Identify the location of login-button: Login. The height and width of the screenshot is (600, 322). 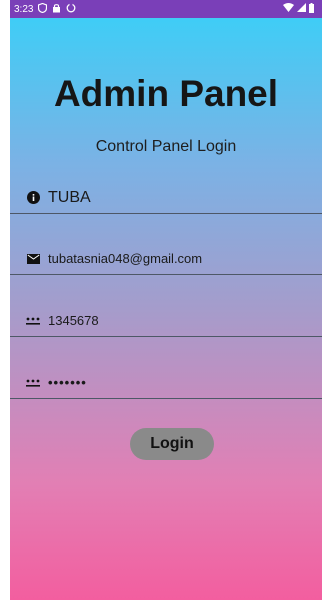
(172, 444).